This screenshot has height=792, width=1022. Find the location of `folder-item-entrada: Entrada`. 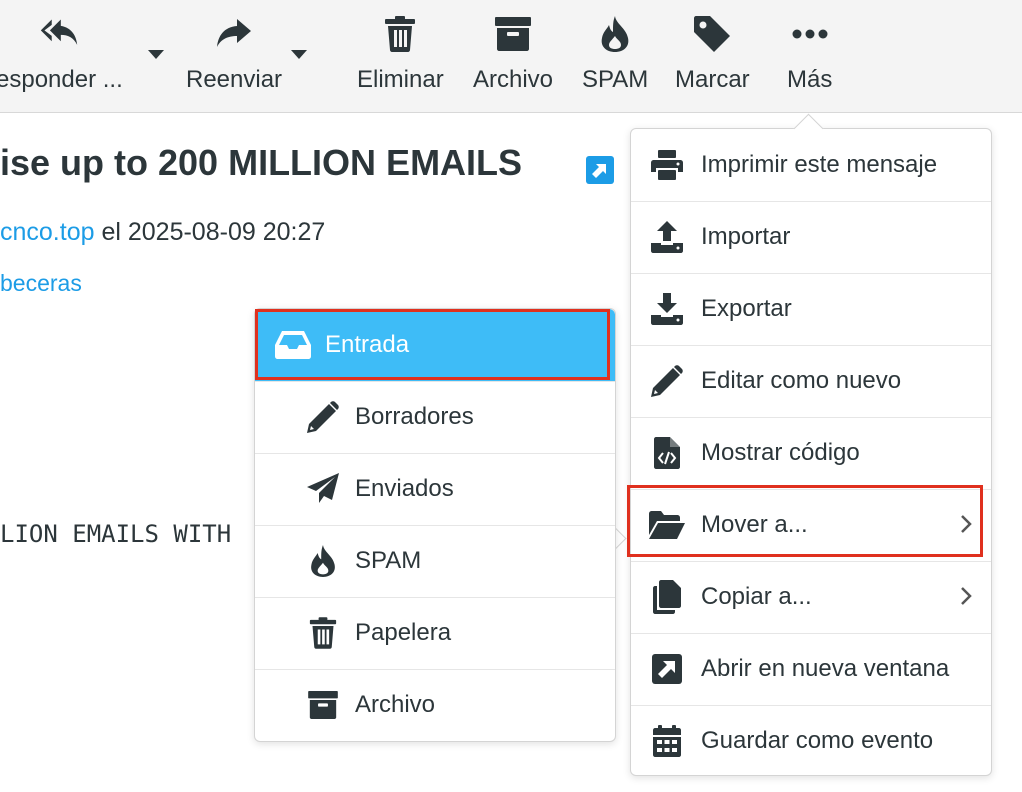

folder-item-entrada: Entrada is located at coordinates (435, 345).